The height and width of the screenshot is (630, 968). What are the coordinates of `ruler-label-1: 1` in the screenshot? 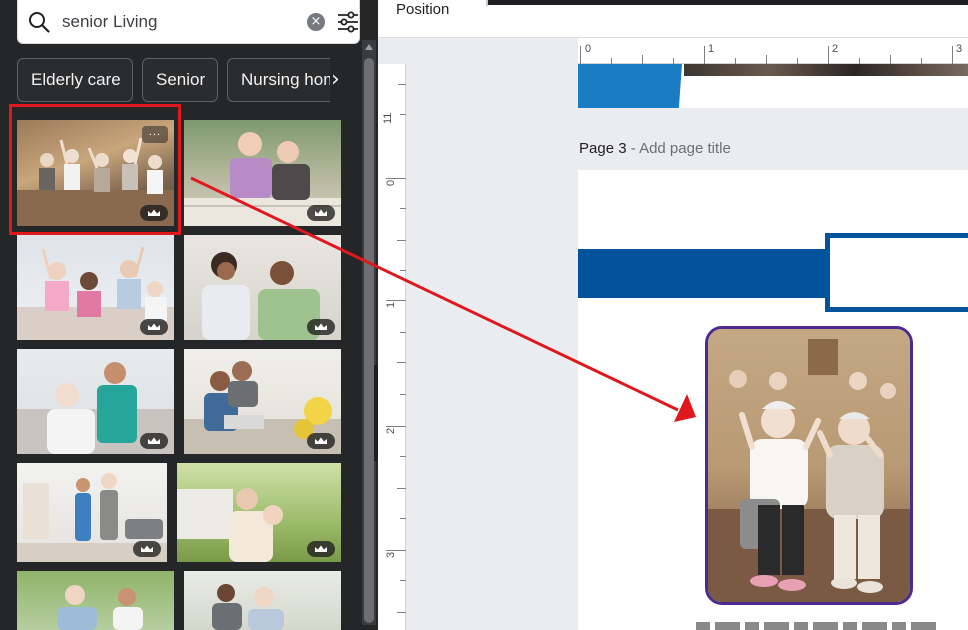 It's located at (711, 49).